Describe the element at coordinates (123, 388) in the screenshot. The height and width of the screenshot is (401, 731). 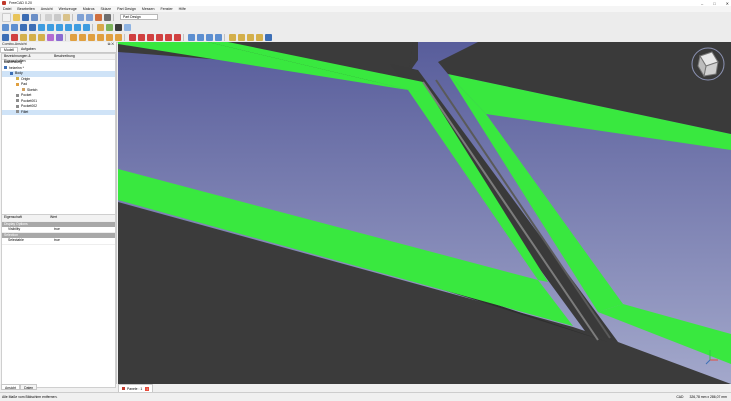
I see `document-icon` at that location.